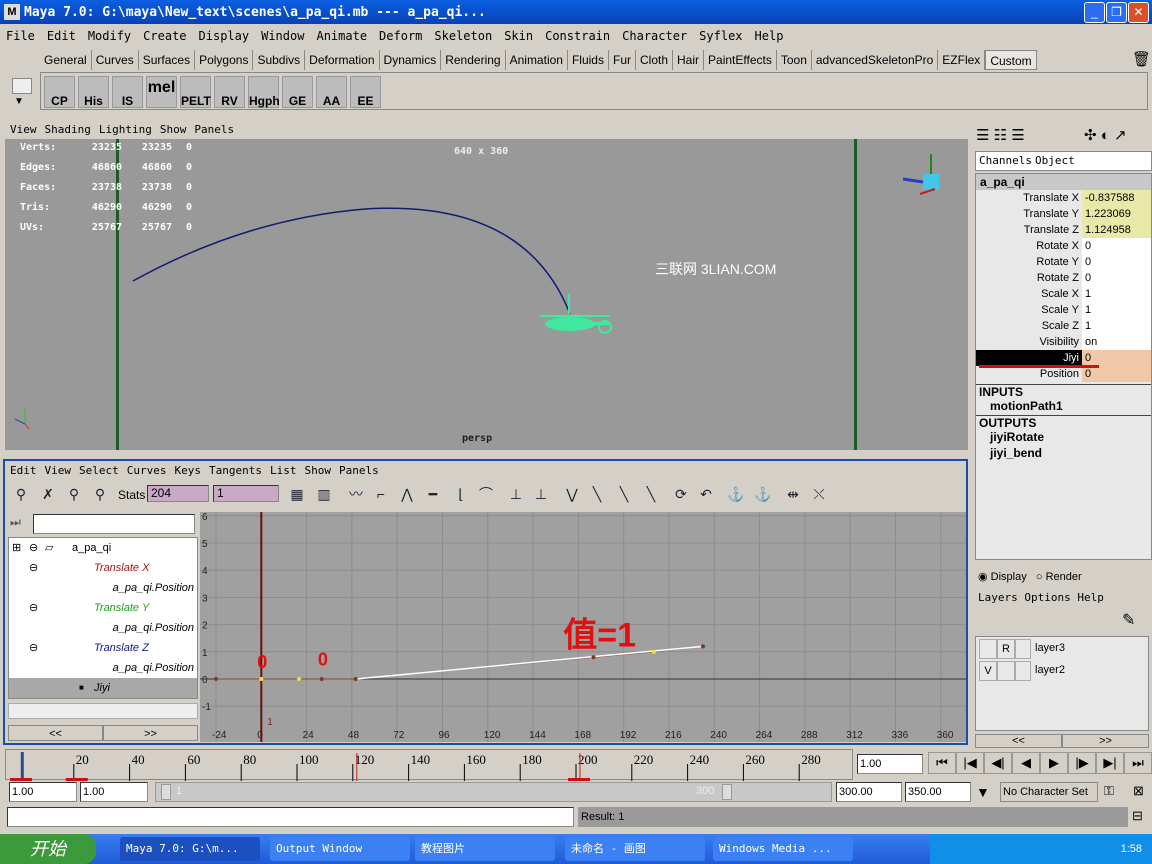 This screenshot has width=1152, height=864. Describe the element at coordinates (48, 494) in the screenshot. I see `insert-key-icon: ✗` at that location.